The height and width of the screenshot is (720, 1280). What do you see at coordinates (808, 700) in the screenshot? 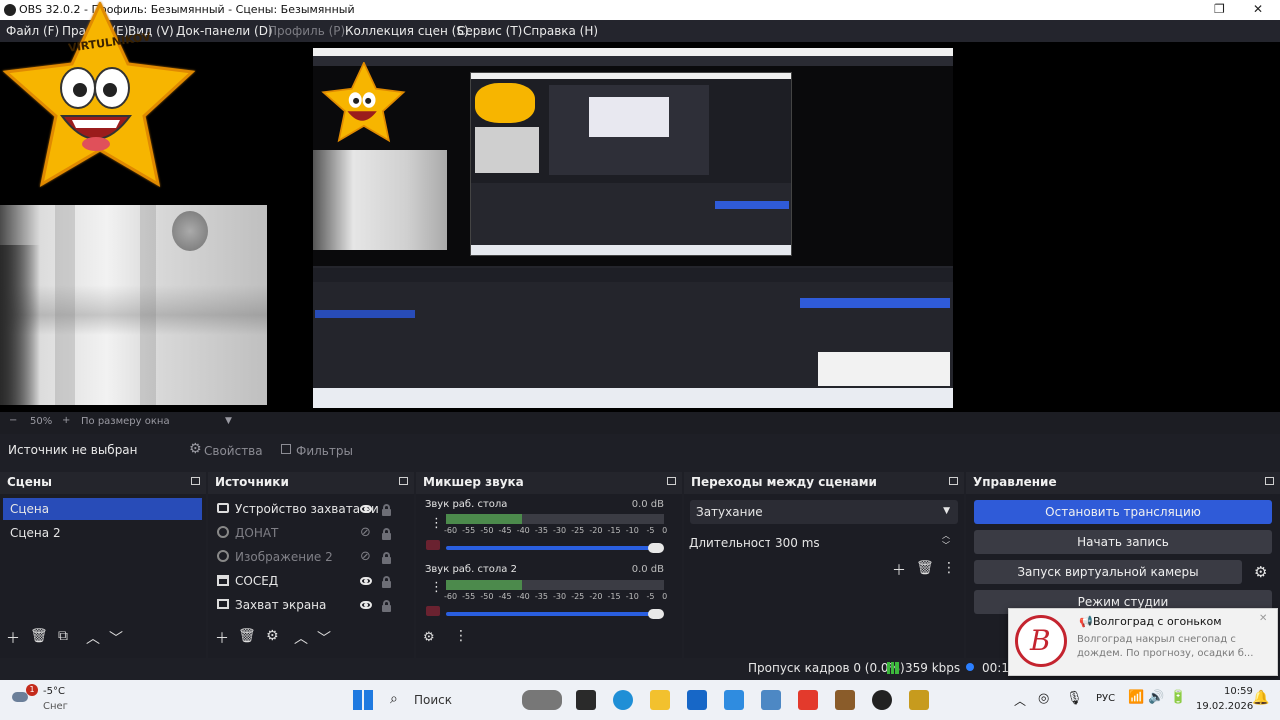
I see `yandex-icon` at bounding box center [808, 700].